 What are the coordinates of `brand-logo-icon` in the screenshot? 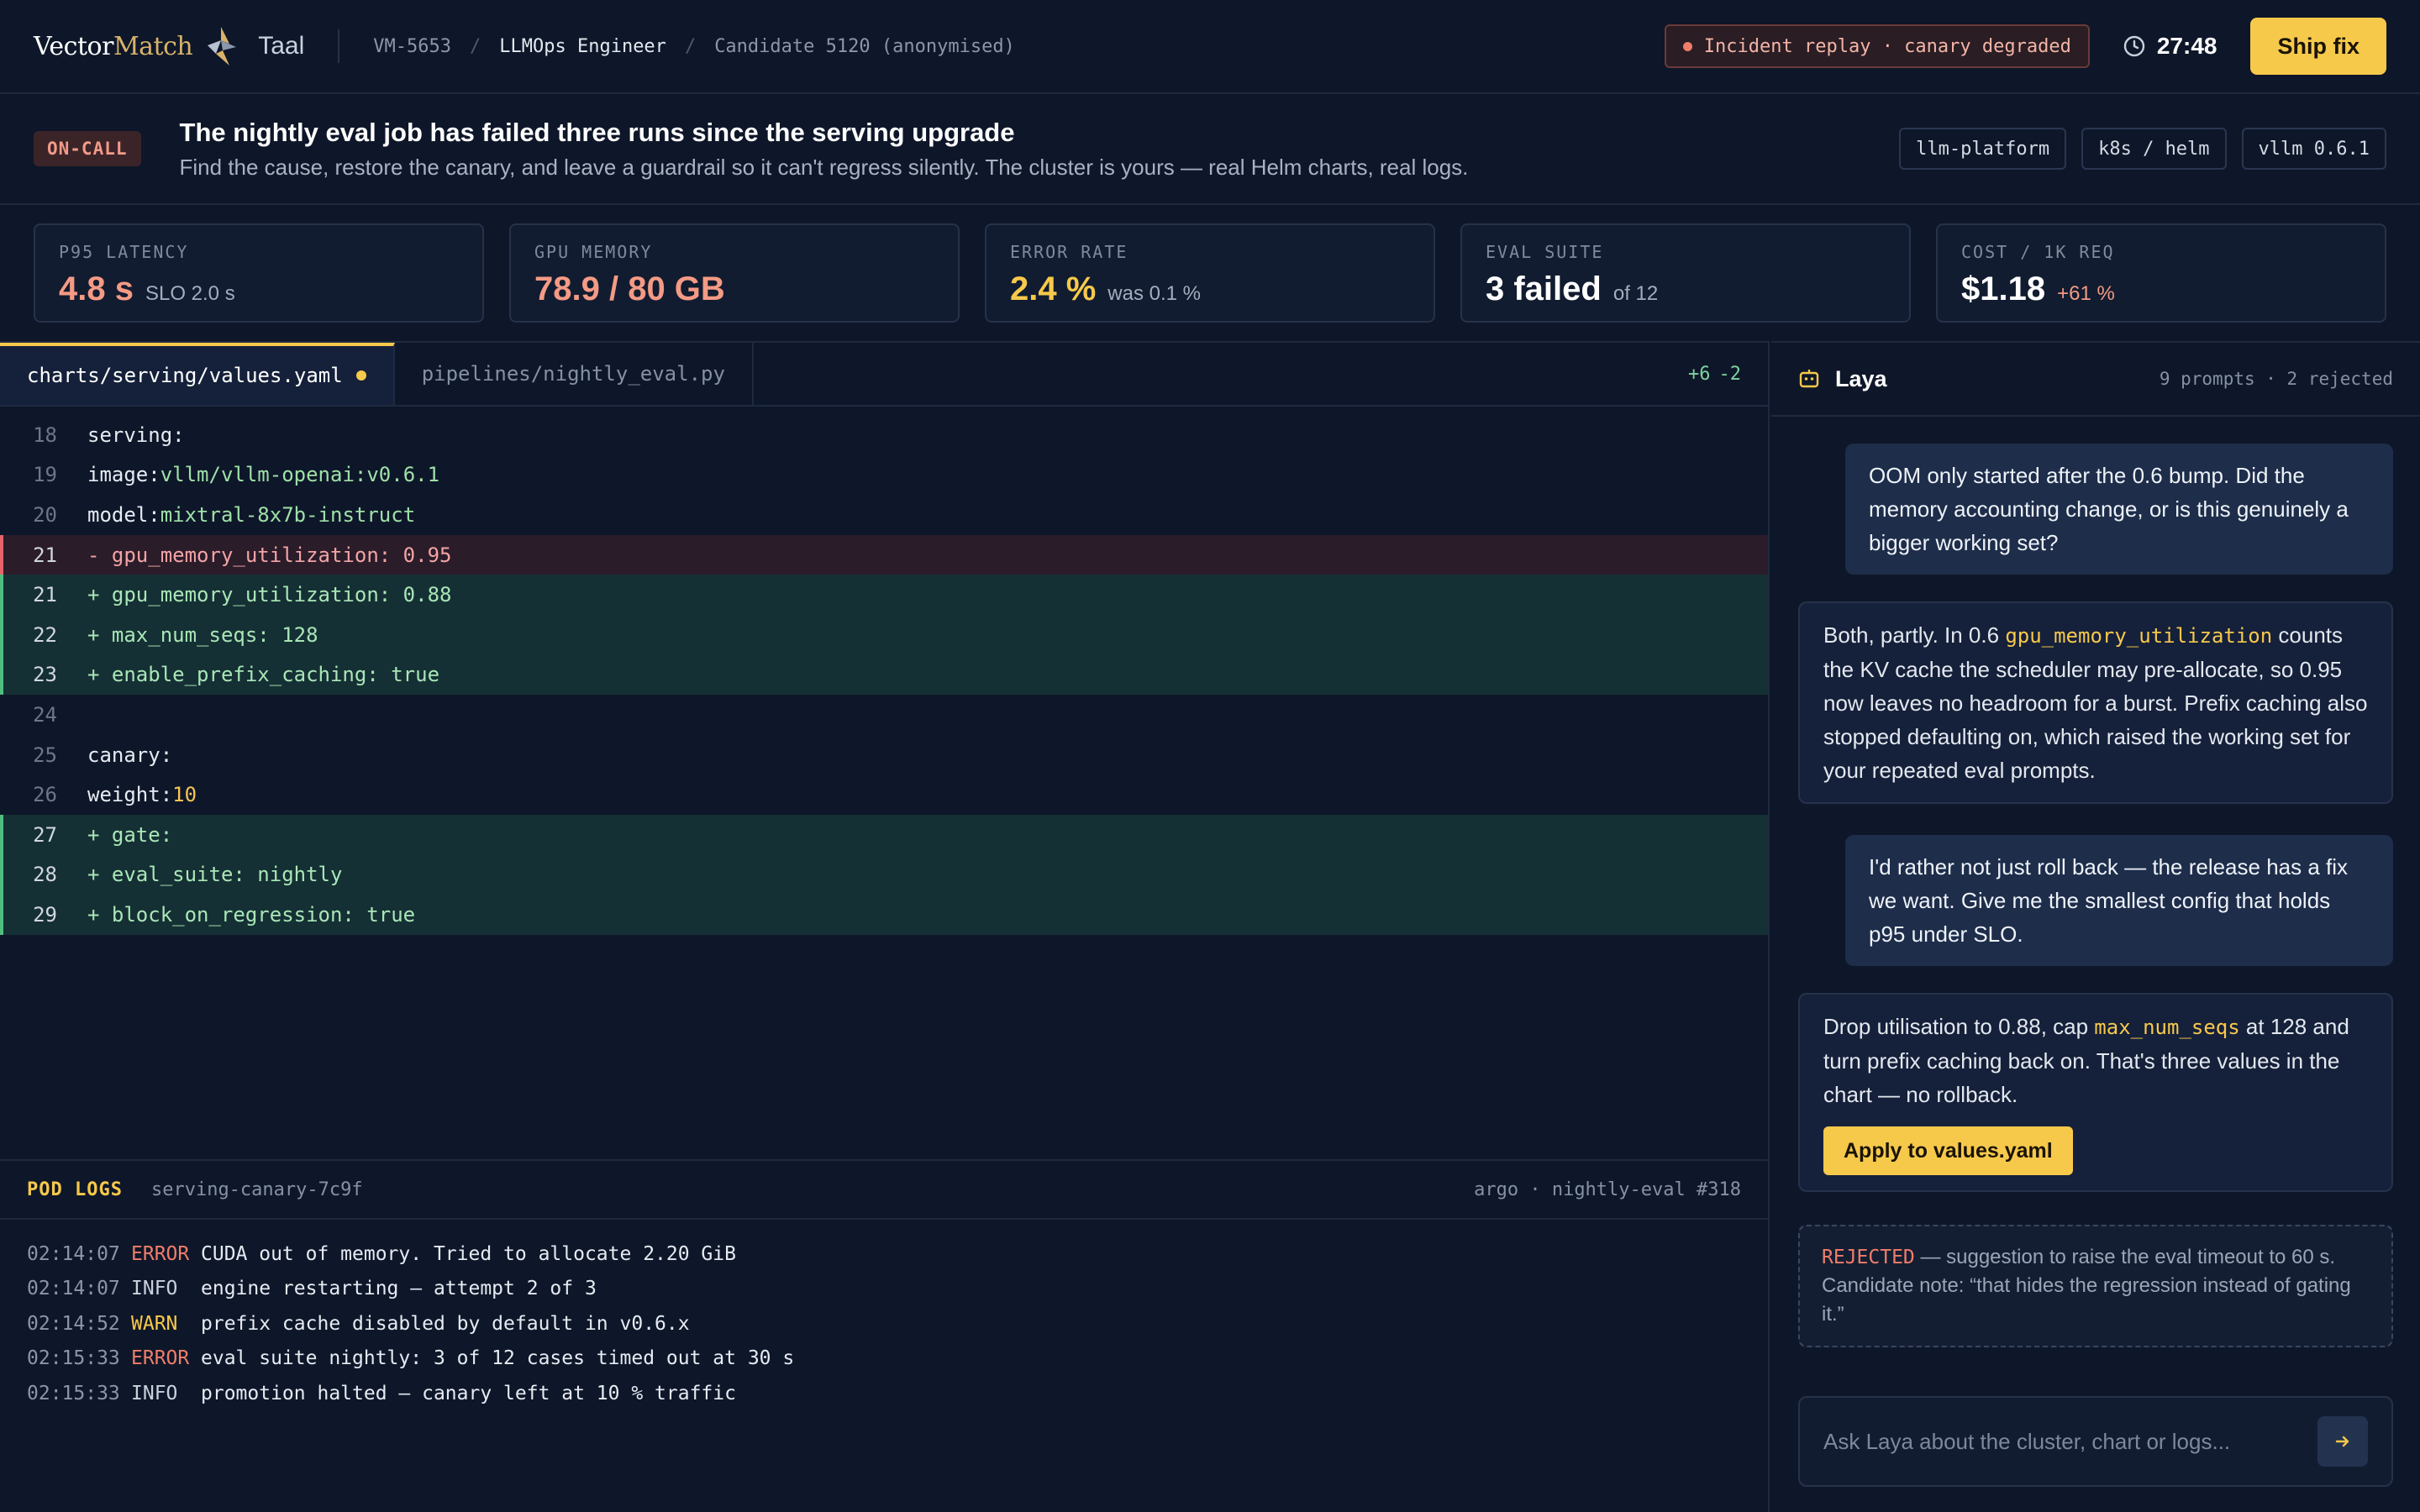 It's located at (223, 46).